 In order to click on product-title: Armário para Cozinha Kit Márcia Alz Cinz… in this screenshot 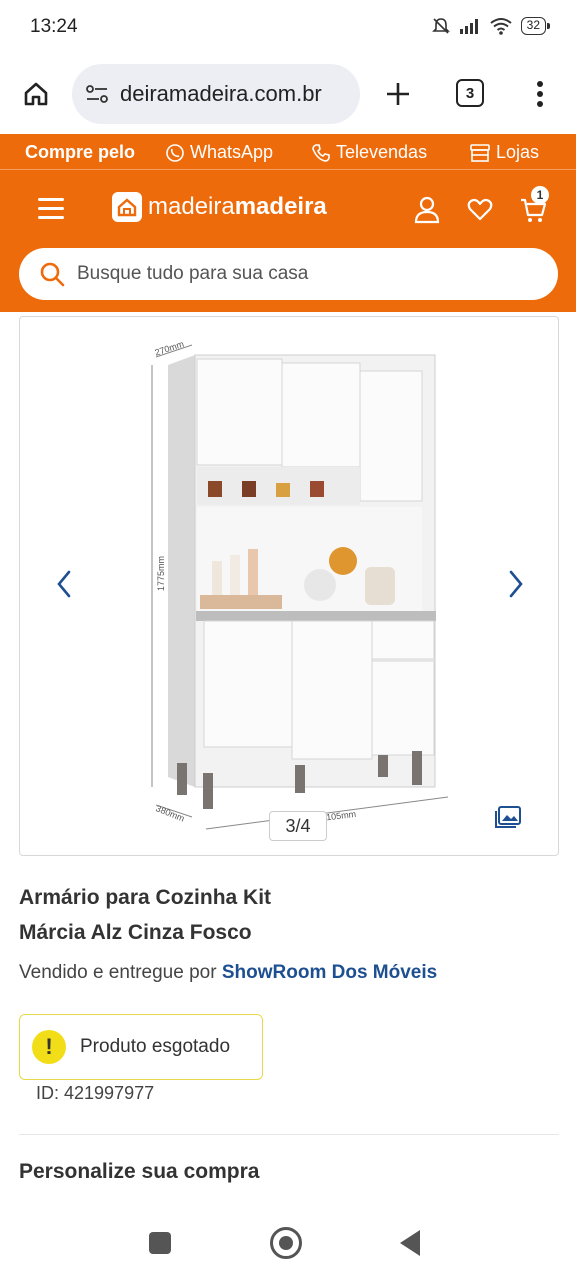, I will do `click(145, 915)`.